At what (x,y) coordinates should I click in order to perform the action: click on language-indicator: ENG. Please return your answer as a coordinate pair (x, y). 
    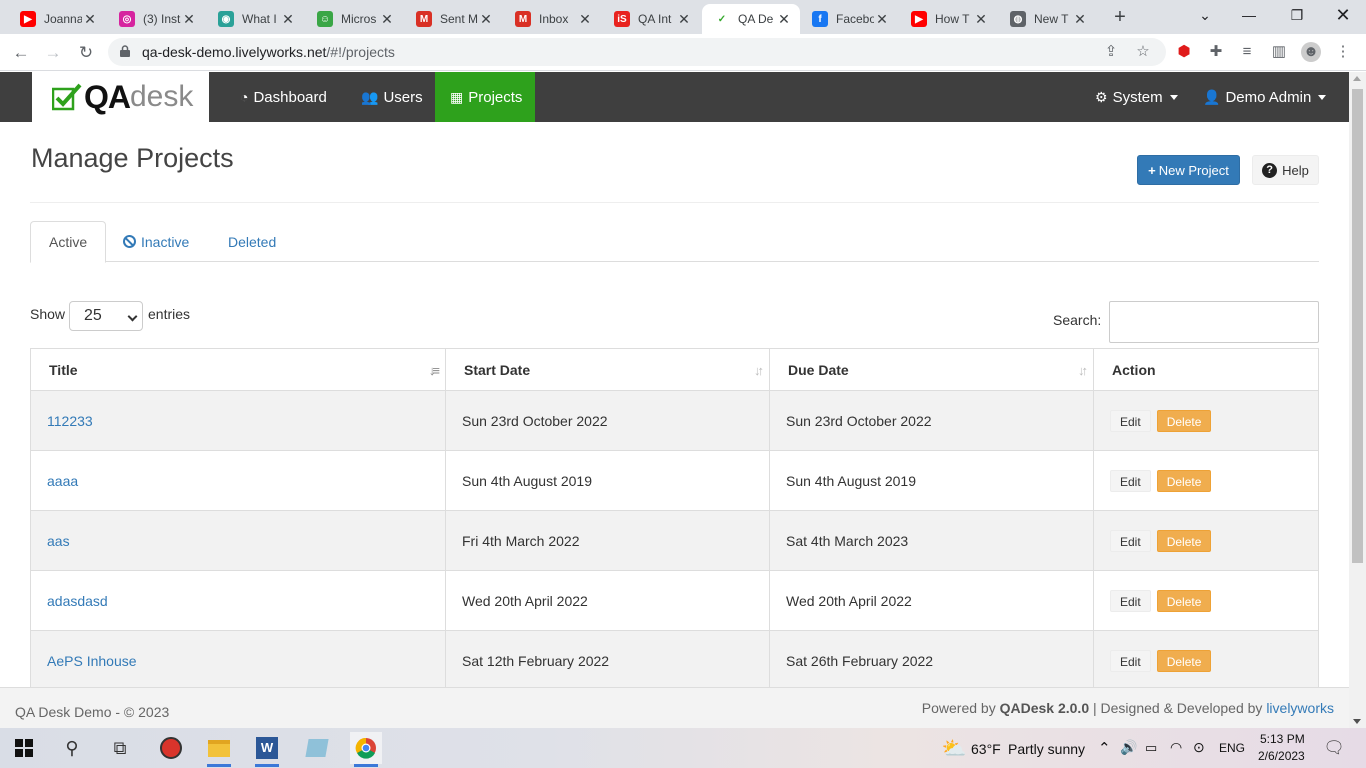
    Looking at the image, I should click on (1232, 748).